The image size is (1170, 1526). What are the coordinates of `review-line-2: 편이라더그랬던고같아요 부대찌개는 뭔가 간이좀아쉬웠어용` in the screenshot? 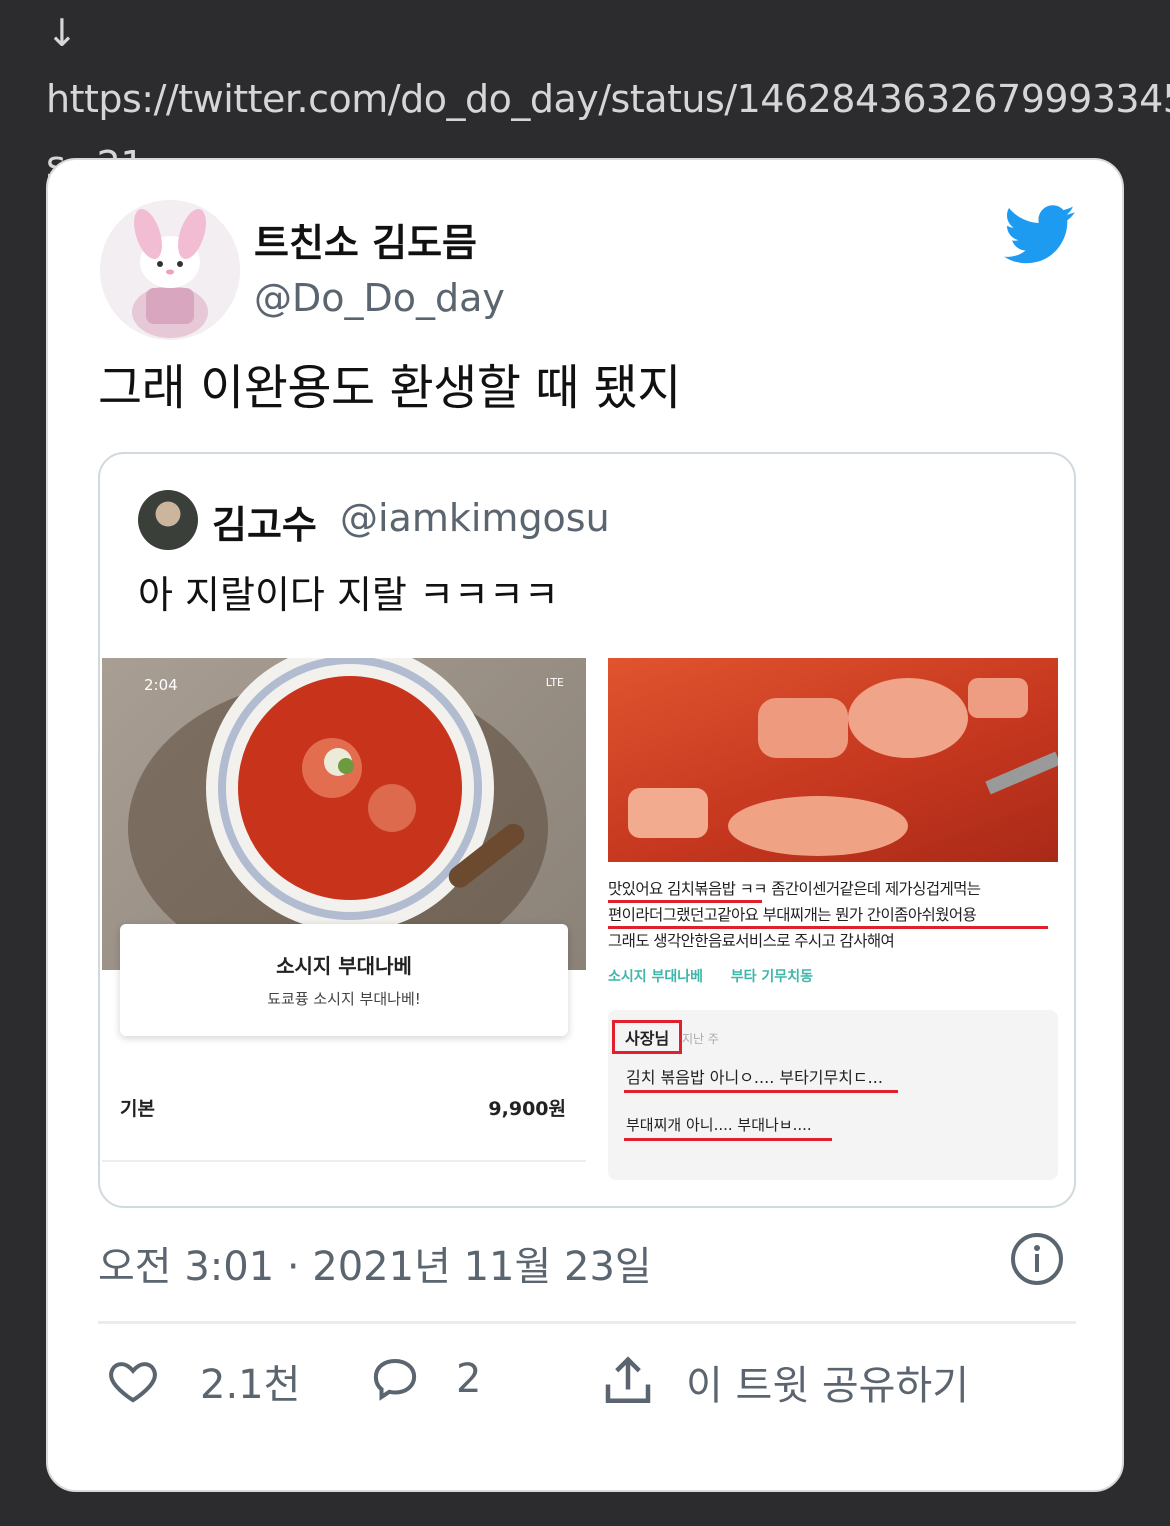 It's located at (792, 915).